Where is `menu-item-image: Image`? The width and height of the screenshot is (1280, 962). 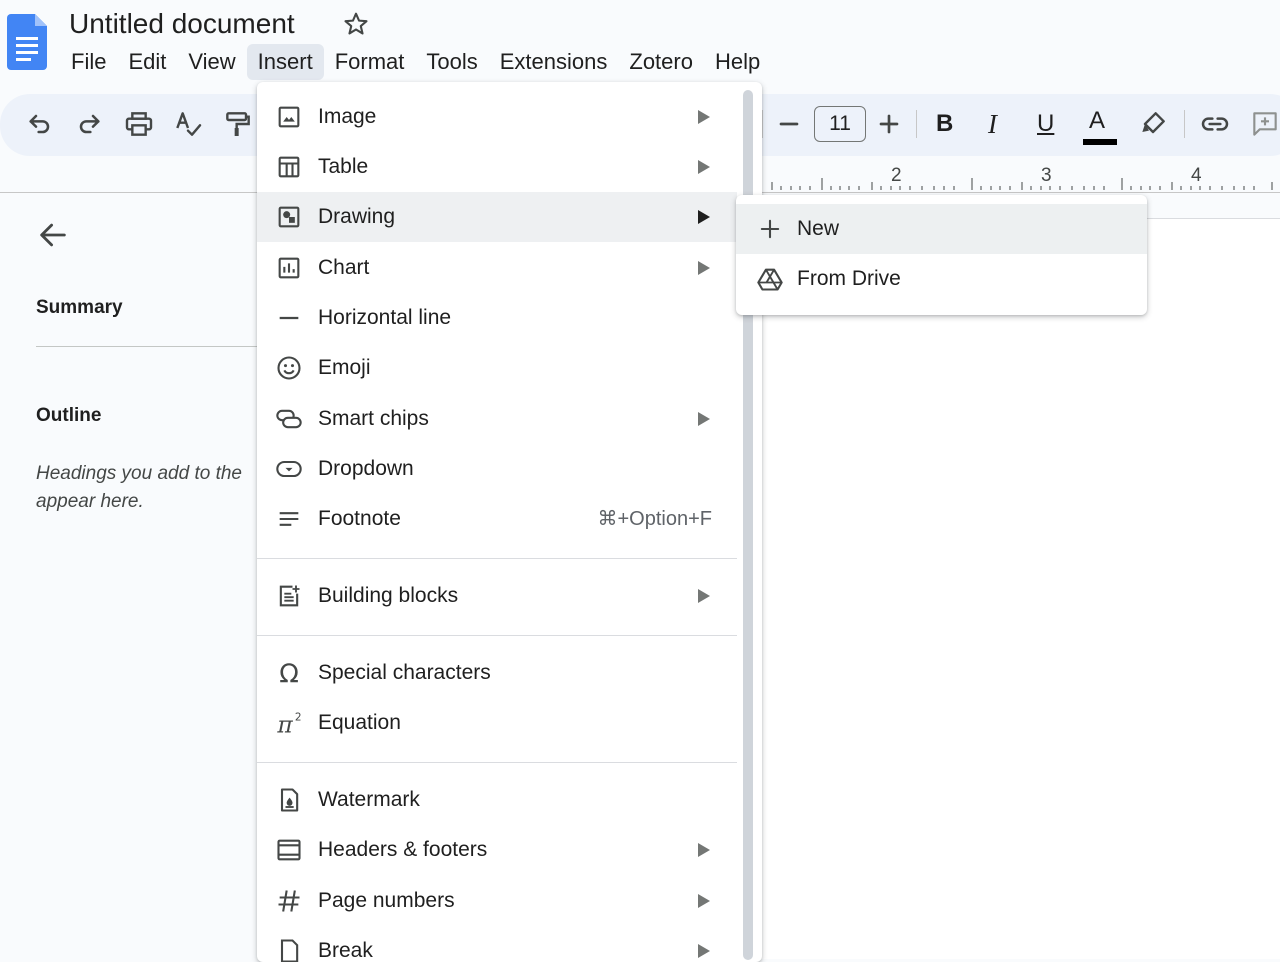
menu-item-image: Image is located at coordinates (497, 117).